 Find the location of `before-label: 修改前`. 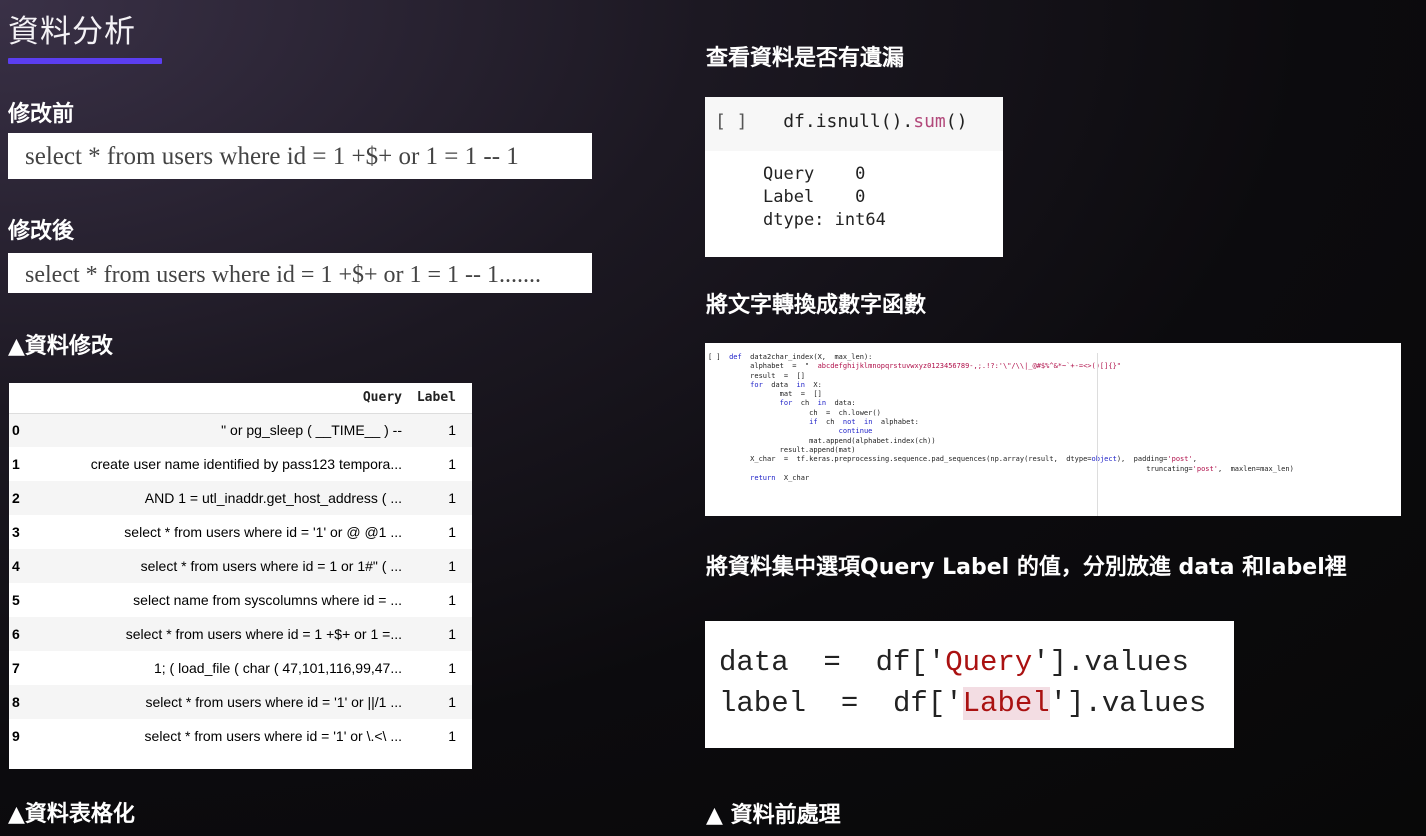

before-label: 修改前 is located at coordinates (41, 114).